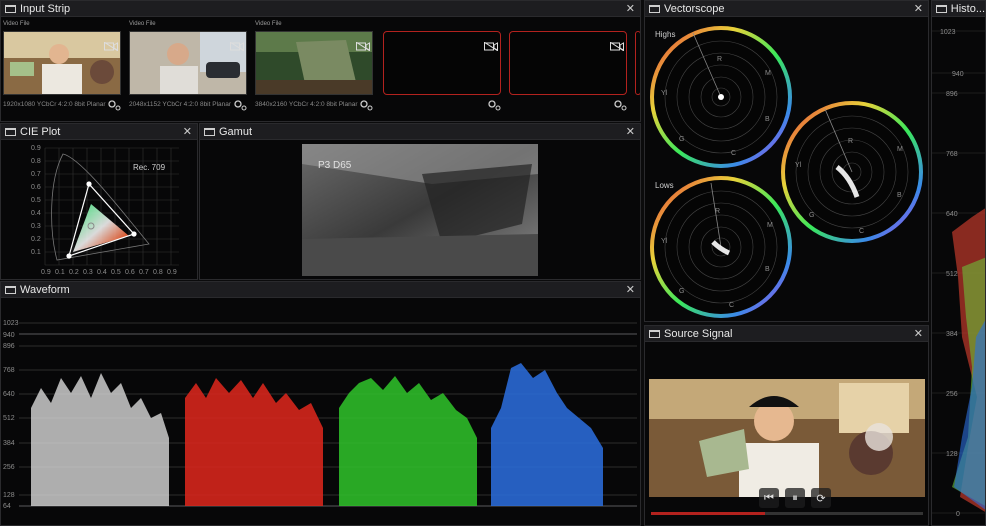 The image size is (986, 526). Describe the element at coordinates (109, 272) in the screenshot. I see `cie-x-ticks: 0.9 0.1 0.2 0.3 0.4 0.5 0.6 0.7 0.8 0.9` at that location.